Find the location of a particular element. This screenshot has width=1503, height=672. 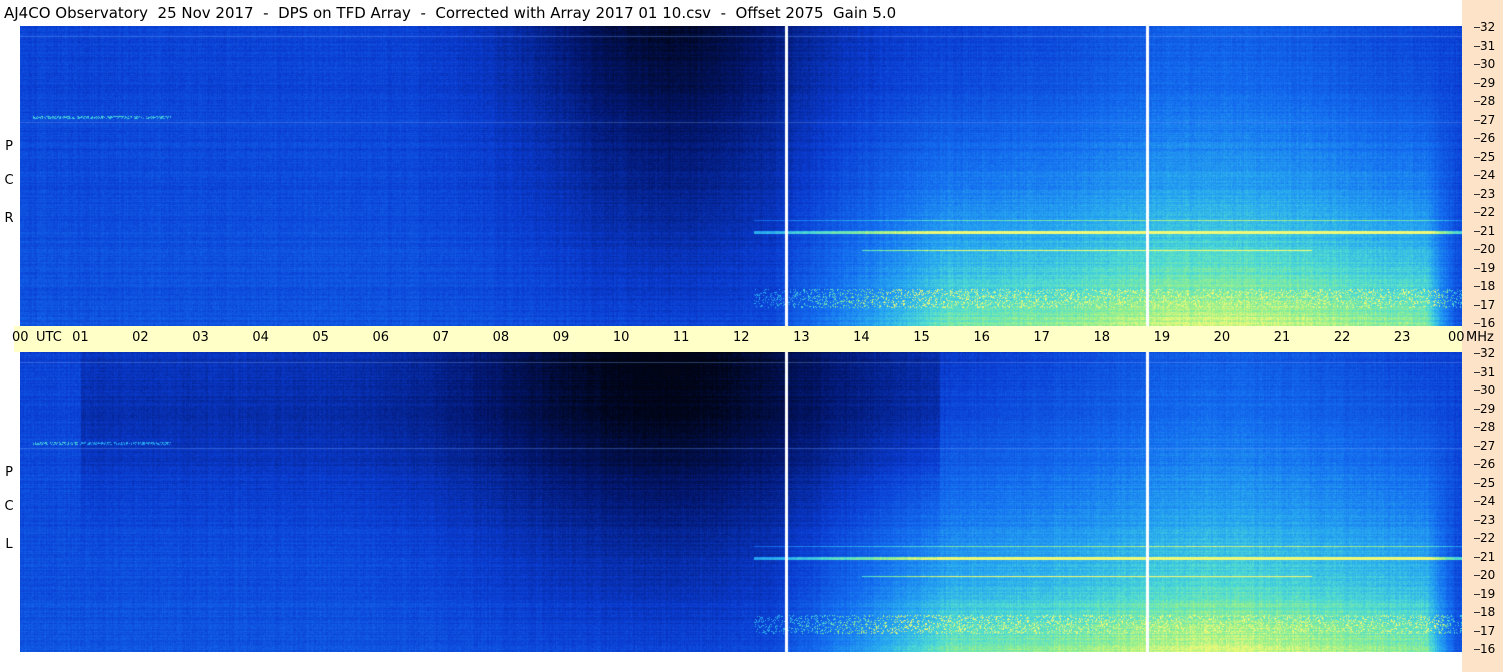

time-tick-label: 13 is located at coordinates (801, 337).